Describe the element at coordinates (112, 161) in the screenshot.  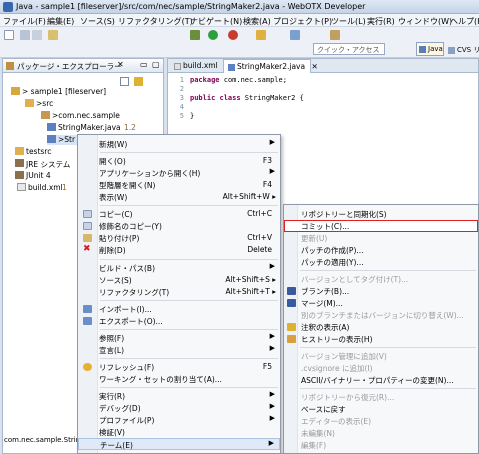
I see `menu-item-label: 開く(O)` at that location.